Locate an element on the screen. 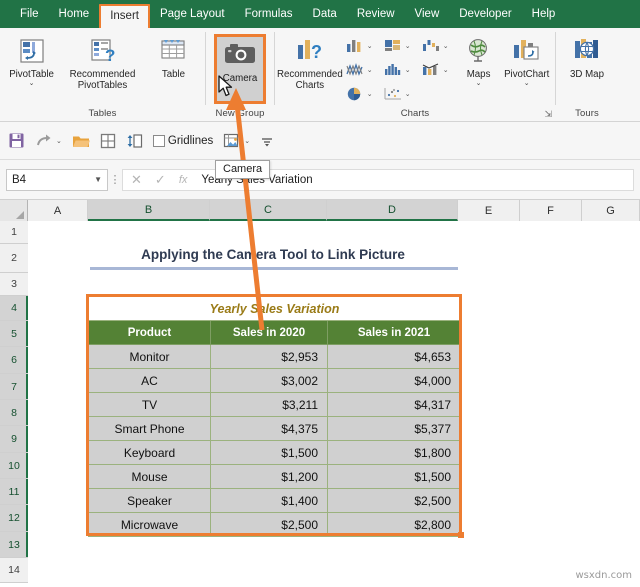  gridlines-toggle: Gridlines is located at coordinates (182, 140).